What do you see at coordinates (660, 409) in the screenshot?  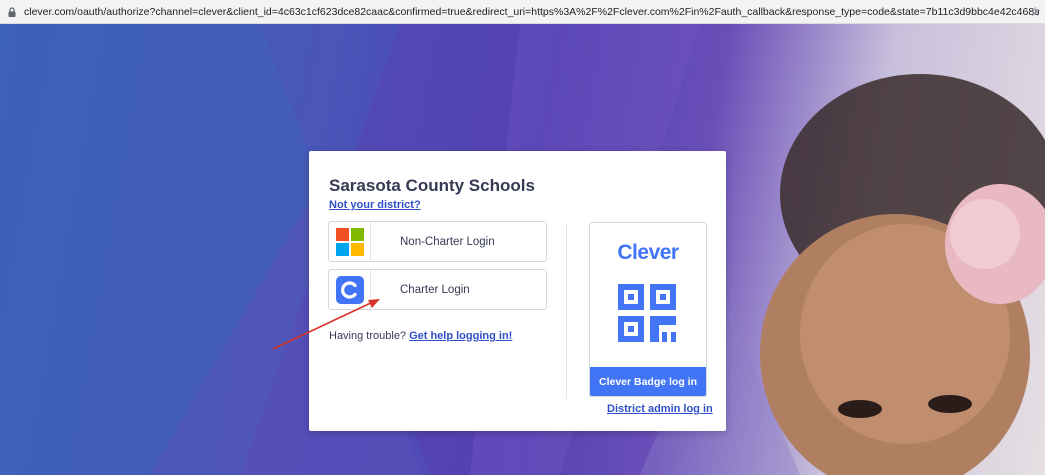 I see `district-admin-login-link: District admin log in` at bounding box center [660, 409].